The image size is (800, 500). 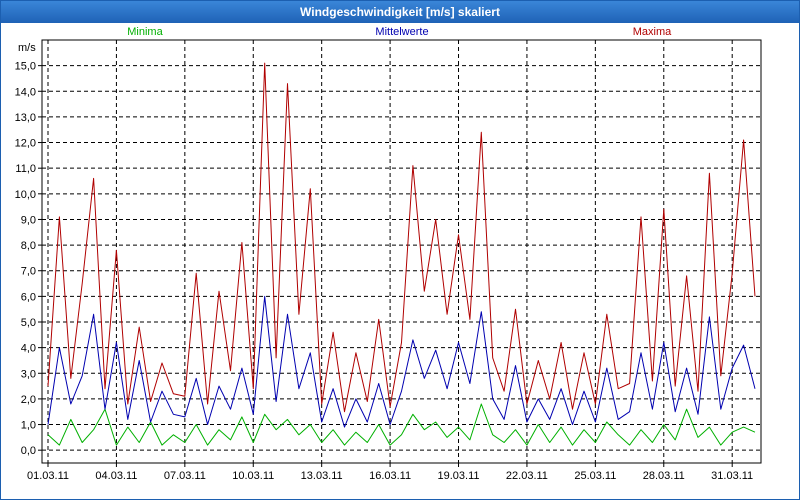 I want to click on legend-item-mittelwerte: Mittelwerte, so click(x=401, y=32).